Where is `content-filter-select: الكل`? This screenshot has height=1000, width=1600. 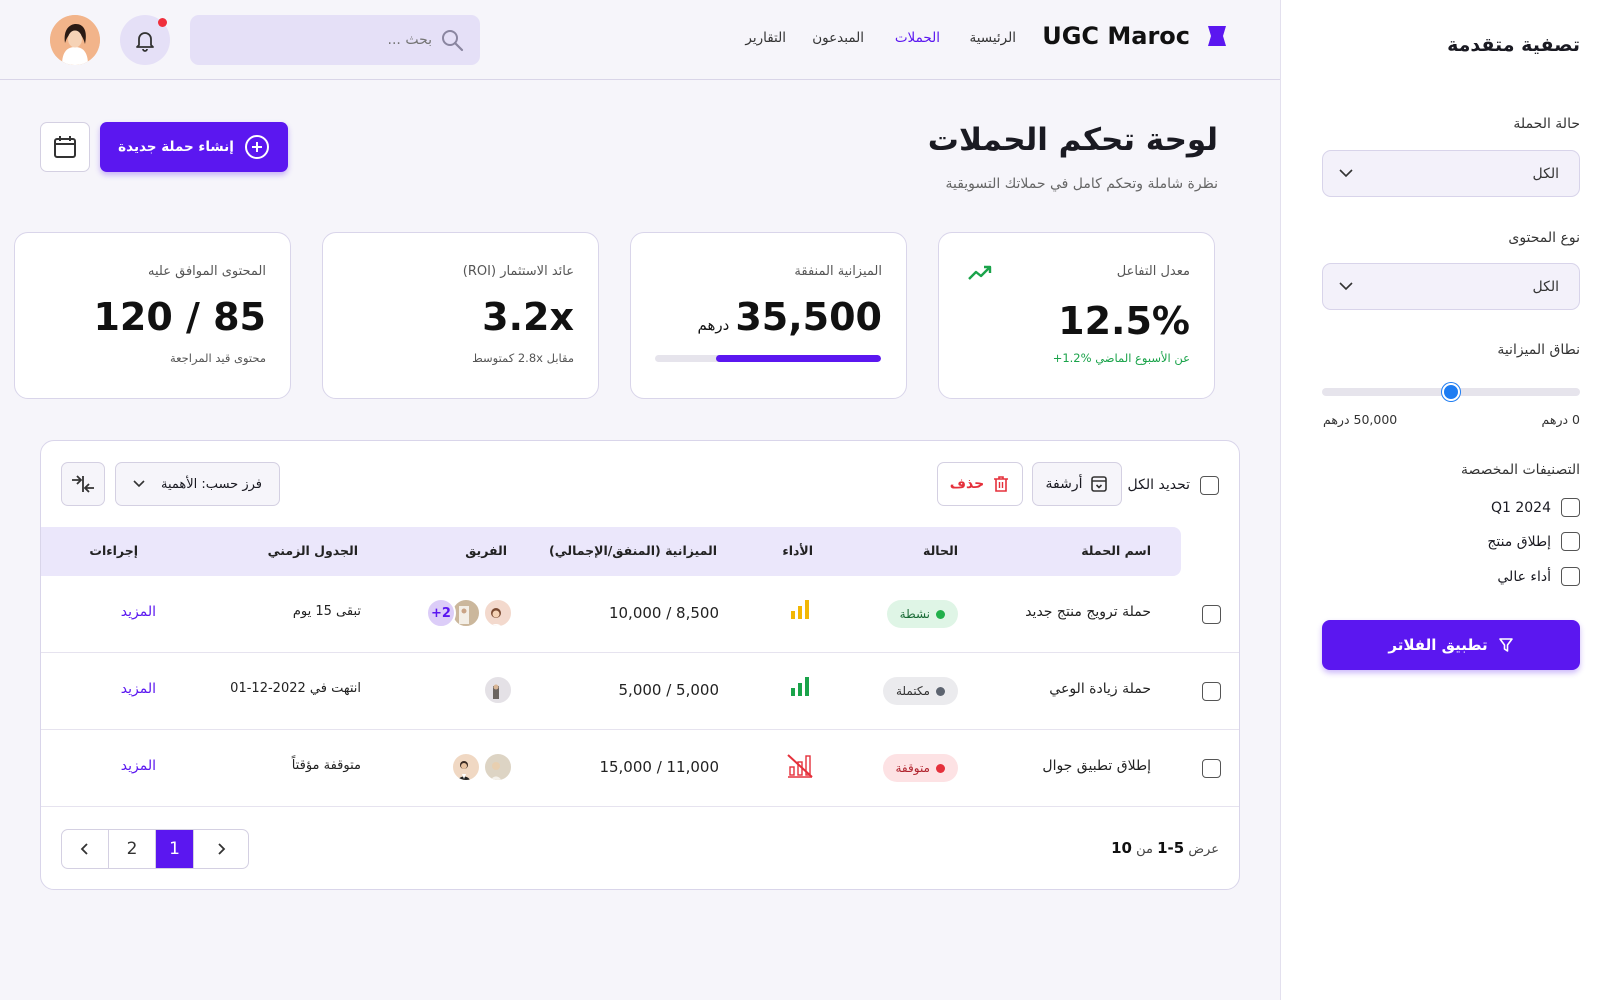
content-filter-select: الكل is located at coordinates (1451, 286).